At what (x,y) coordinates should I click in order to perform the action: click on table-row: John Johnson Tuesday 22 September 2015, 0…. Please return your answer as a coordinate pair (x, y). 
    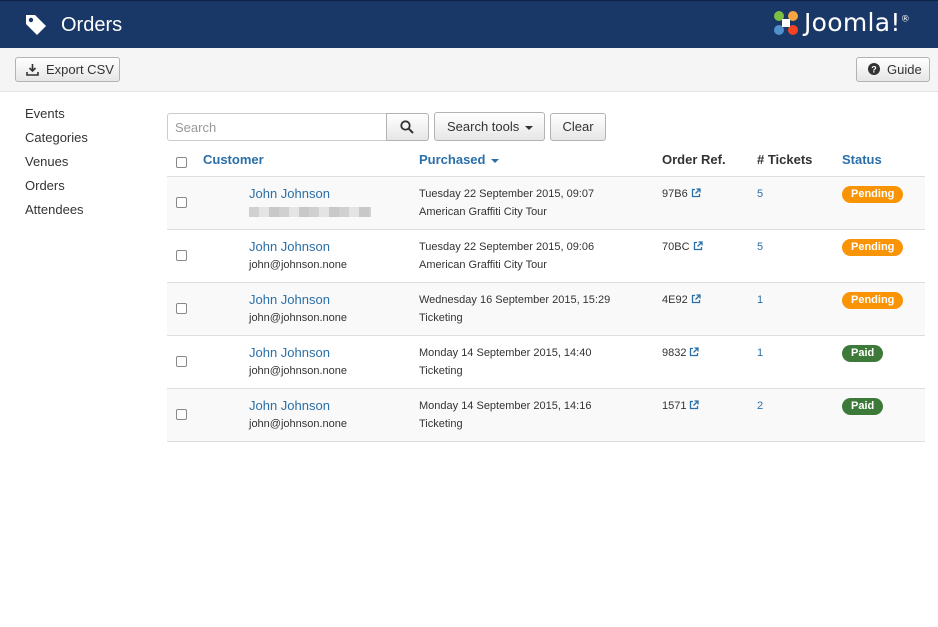
    Looking at the image, I should click on (546, 203).